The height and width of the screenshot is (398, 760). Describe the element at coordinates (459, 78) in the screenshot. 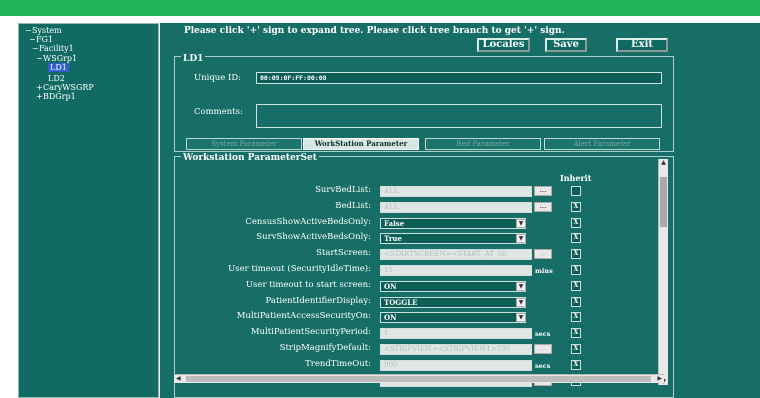

I see `unique-id-field: 00:09:0F:FF:00:08` at that location.